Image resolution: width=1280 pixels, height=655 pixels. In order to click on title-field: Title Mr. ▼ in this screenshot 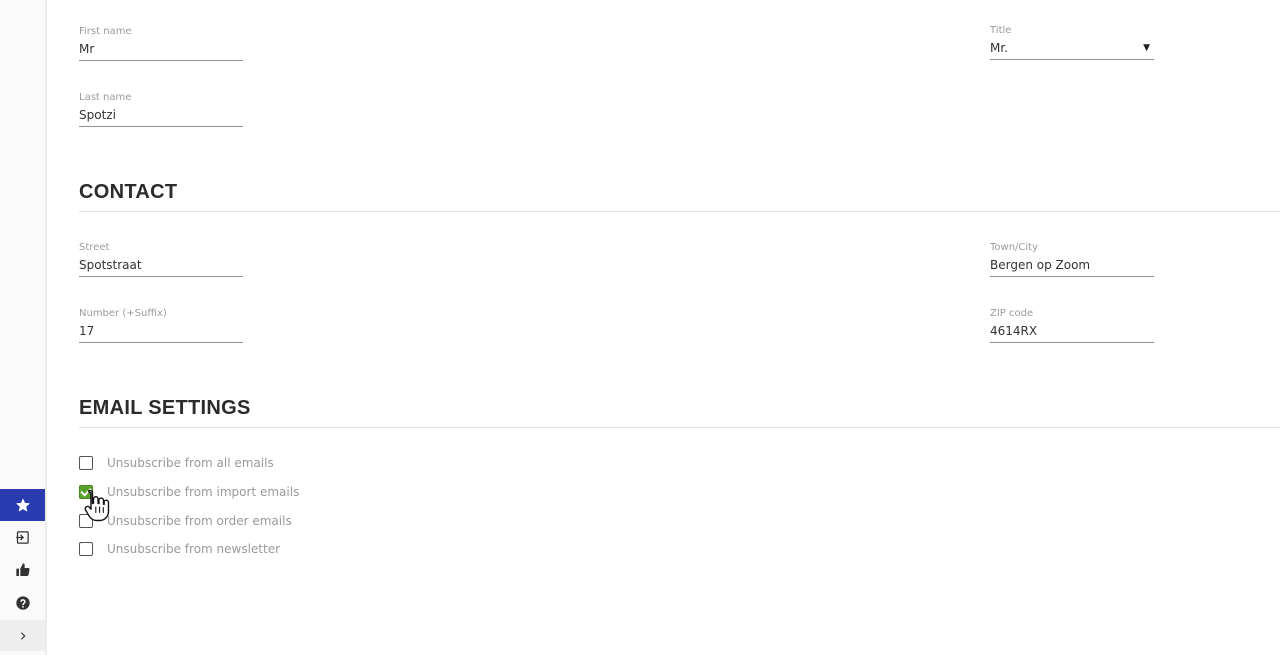, I will do `click(1072, 42)`.